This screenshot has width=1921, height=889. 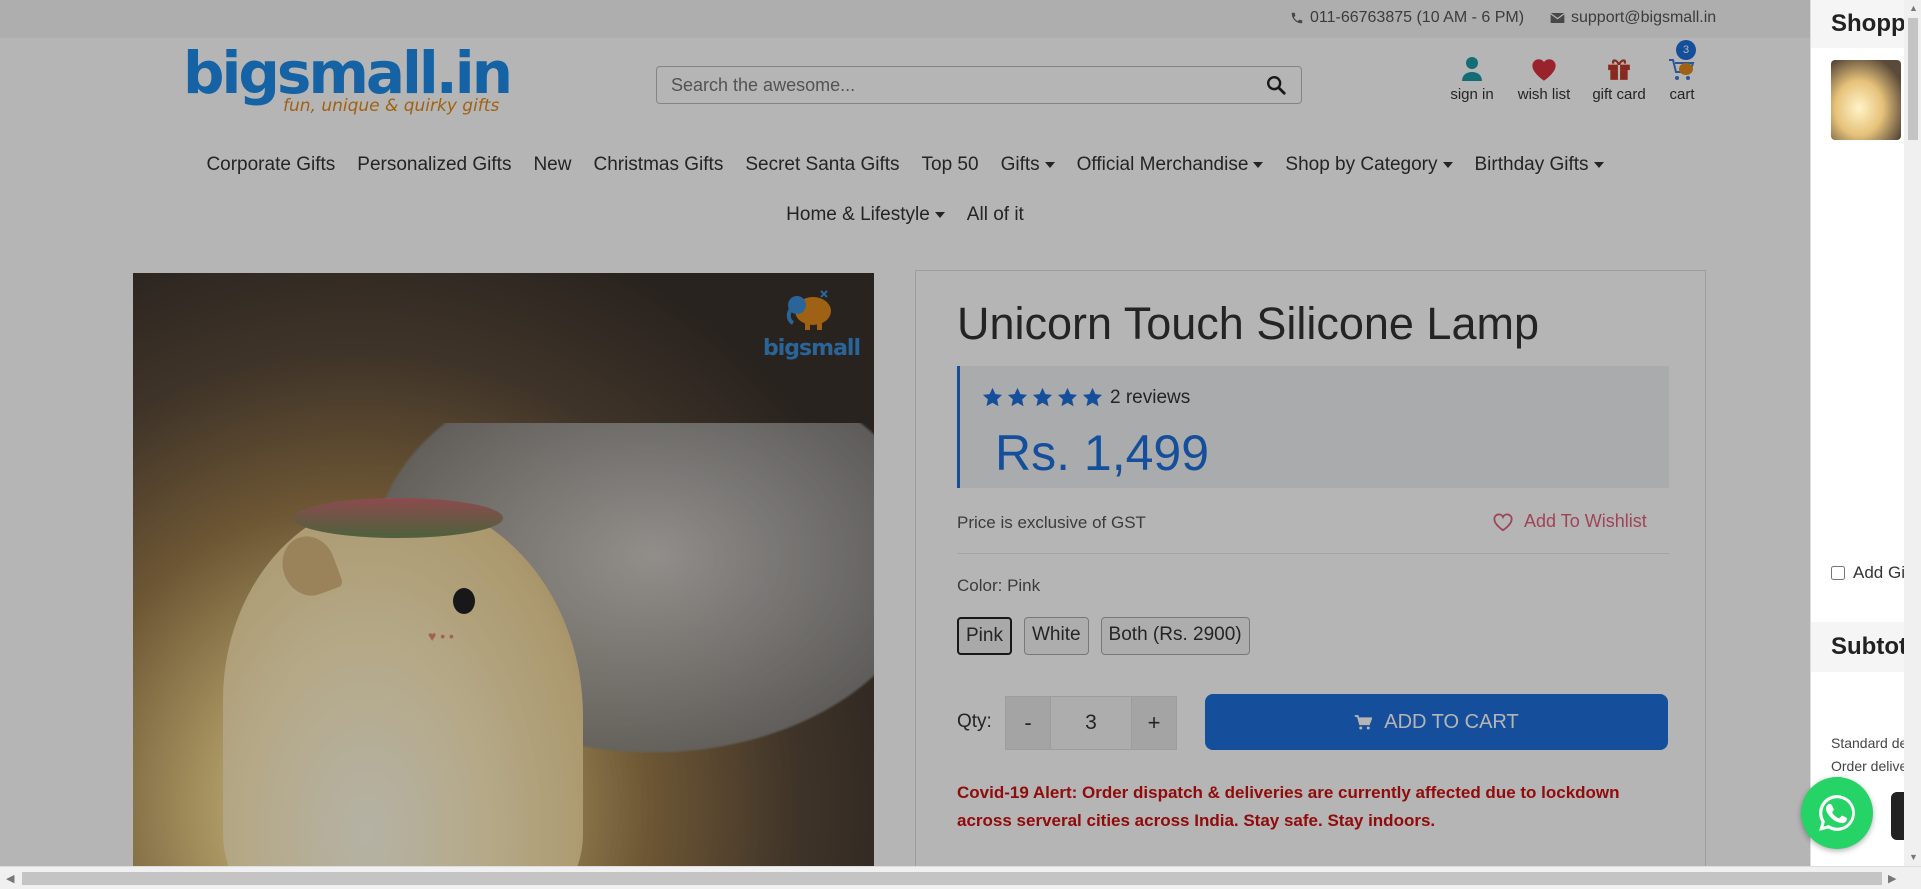 What do you see at coordinates (1051, 522) in the screenshot?
I see `gst-note: Price is exclusive of GST` at bounding box center [1051, 522].